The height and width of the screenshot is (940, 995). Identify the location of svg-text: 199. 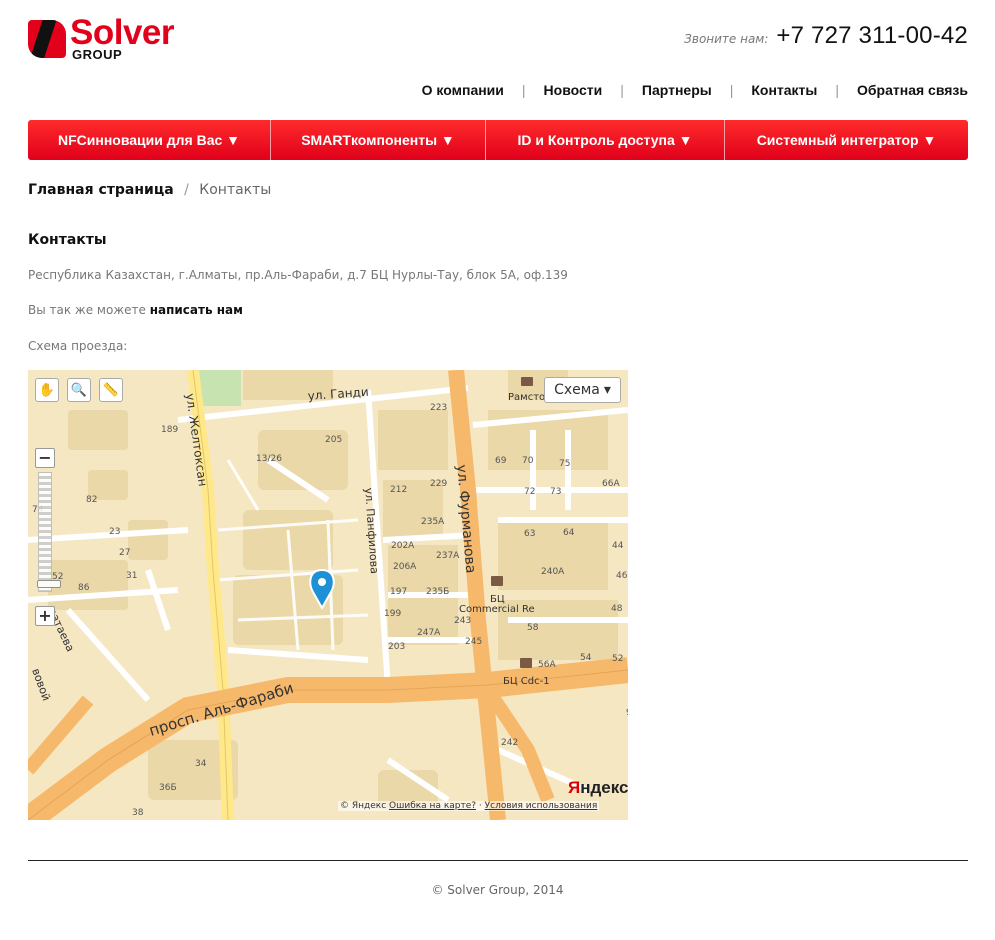
(392, 614).